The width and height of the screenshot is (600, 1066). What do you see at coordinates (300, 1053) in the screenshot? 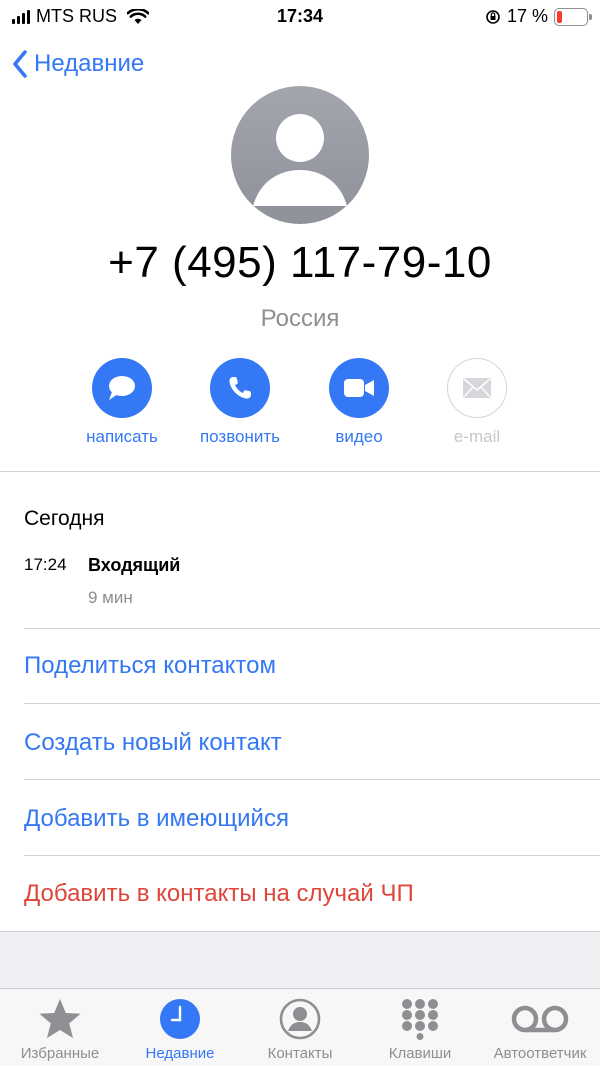
I see `tab-label: Контакты` at bounding box center [300, 1053].